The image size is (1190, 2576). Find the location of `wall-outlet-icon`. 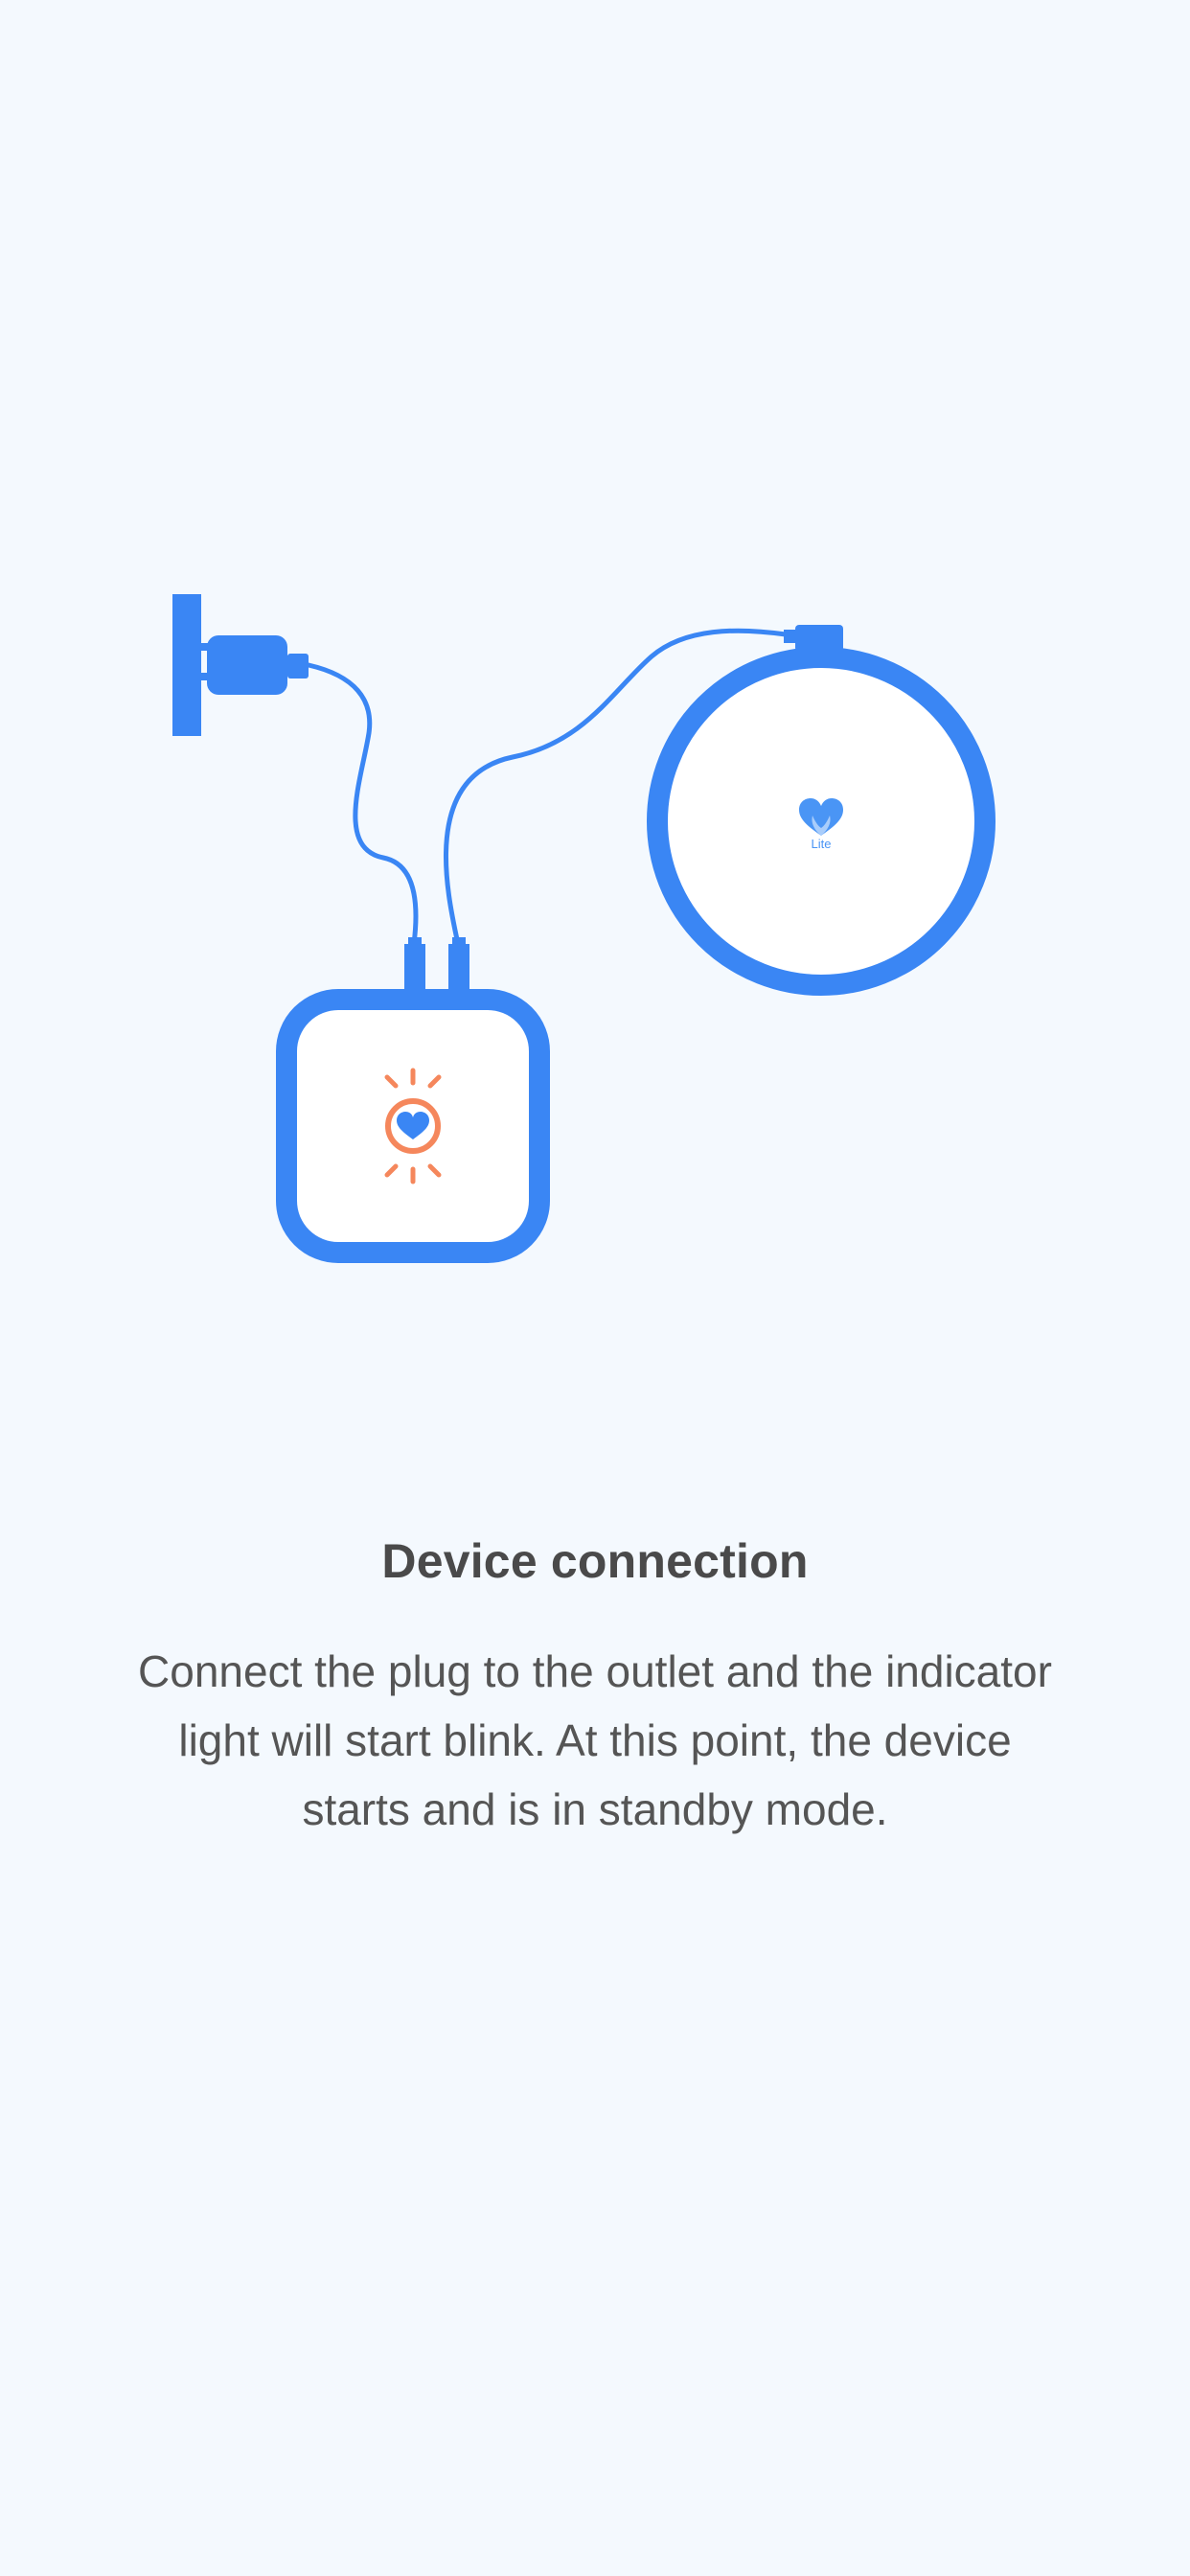

wall-outlet-icon is located at coordinates (187, 665).